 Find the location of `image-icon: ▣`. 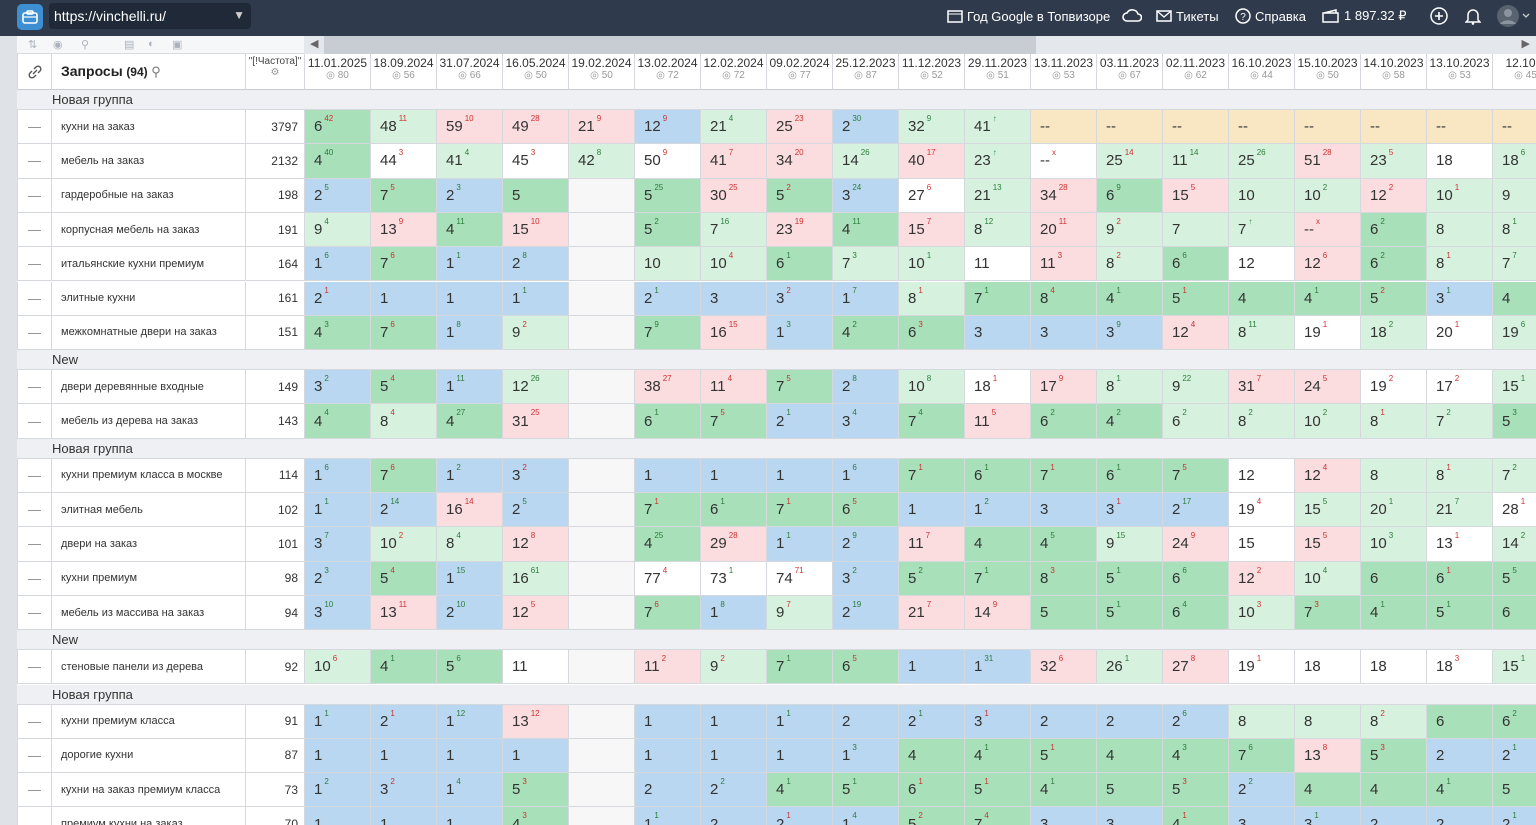

image-icon: ▣ is located at coordinates (177, 44).